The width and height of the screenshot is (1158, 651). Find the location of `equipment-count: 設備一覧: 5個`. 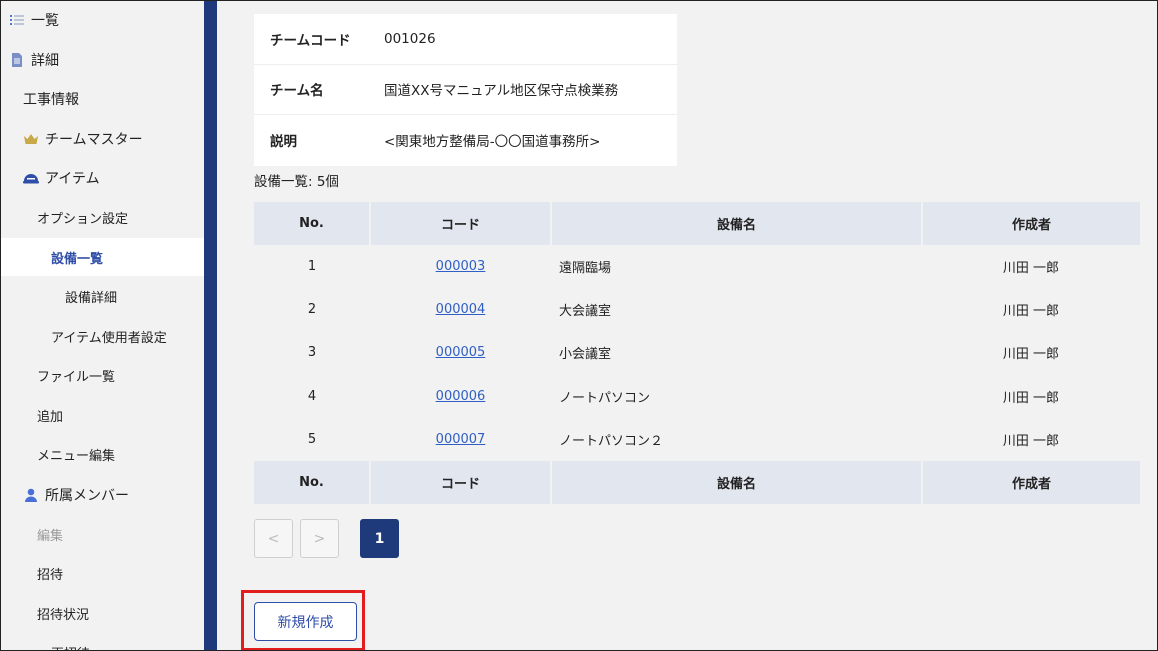

equipment-count: 設備一覧: 5個 is located at coordinates (296, 182).